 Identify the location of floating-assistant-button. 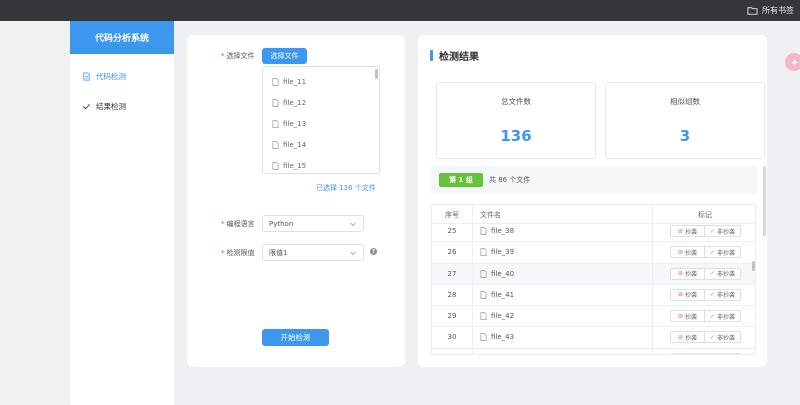
(792, 62).